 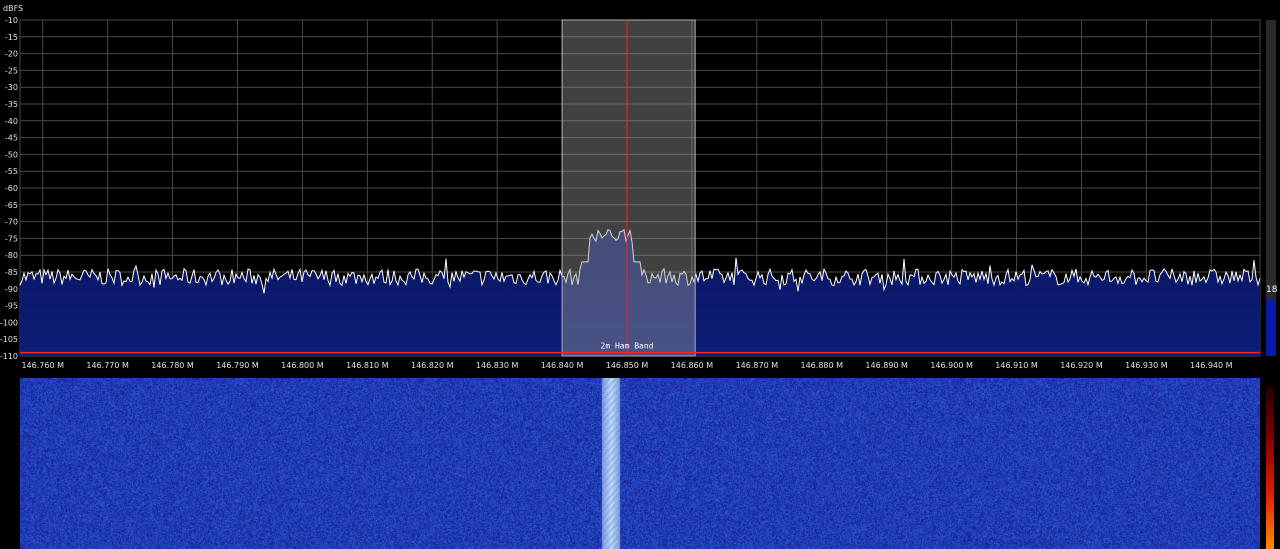 I want to click on x-tick-label: 146.870 M, so click(x=757, y=365).